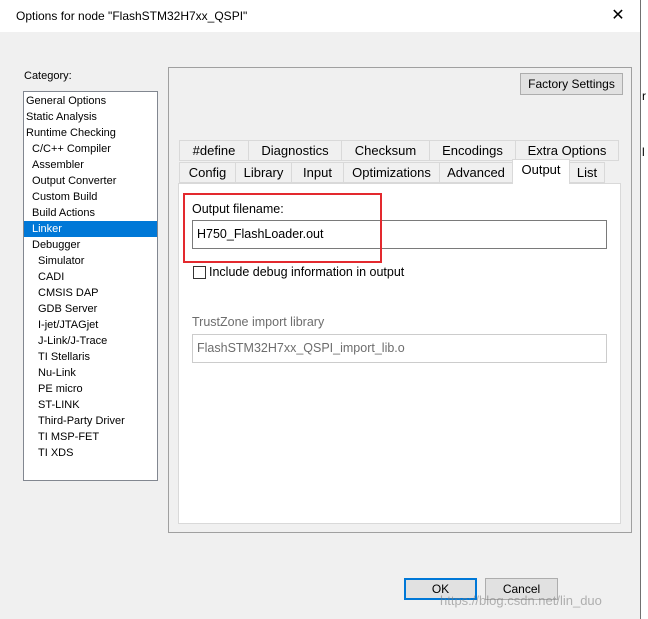  I want to click on category-item: Output Converter, so click(90, 181).